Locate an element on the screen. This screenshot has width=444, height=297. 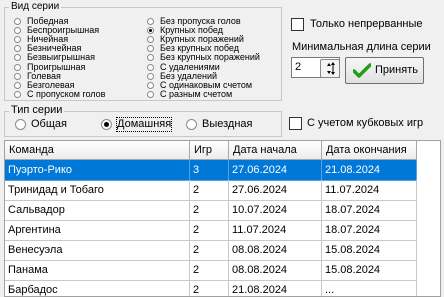
column-header: Дата начала is located at coordinates (275, 150).